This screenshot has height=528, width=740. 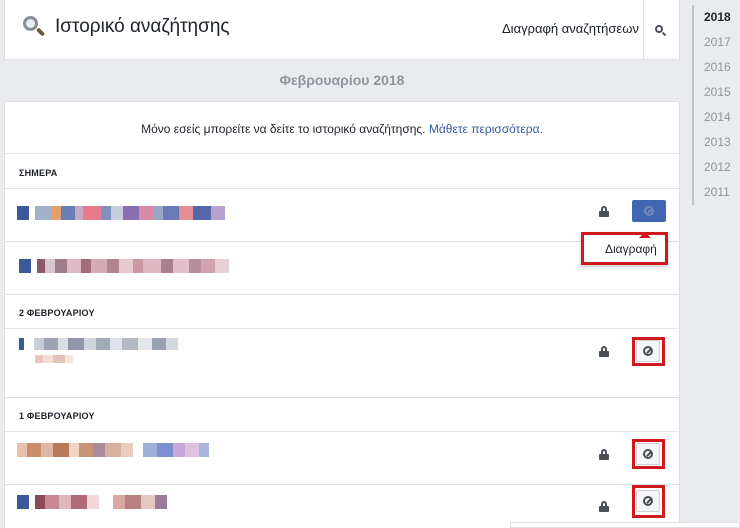 What do you see at coordinates (717, 171) in the screenshot?
I see `year-item: 2012` at bounding box center [717, 171].